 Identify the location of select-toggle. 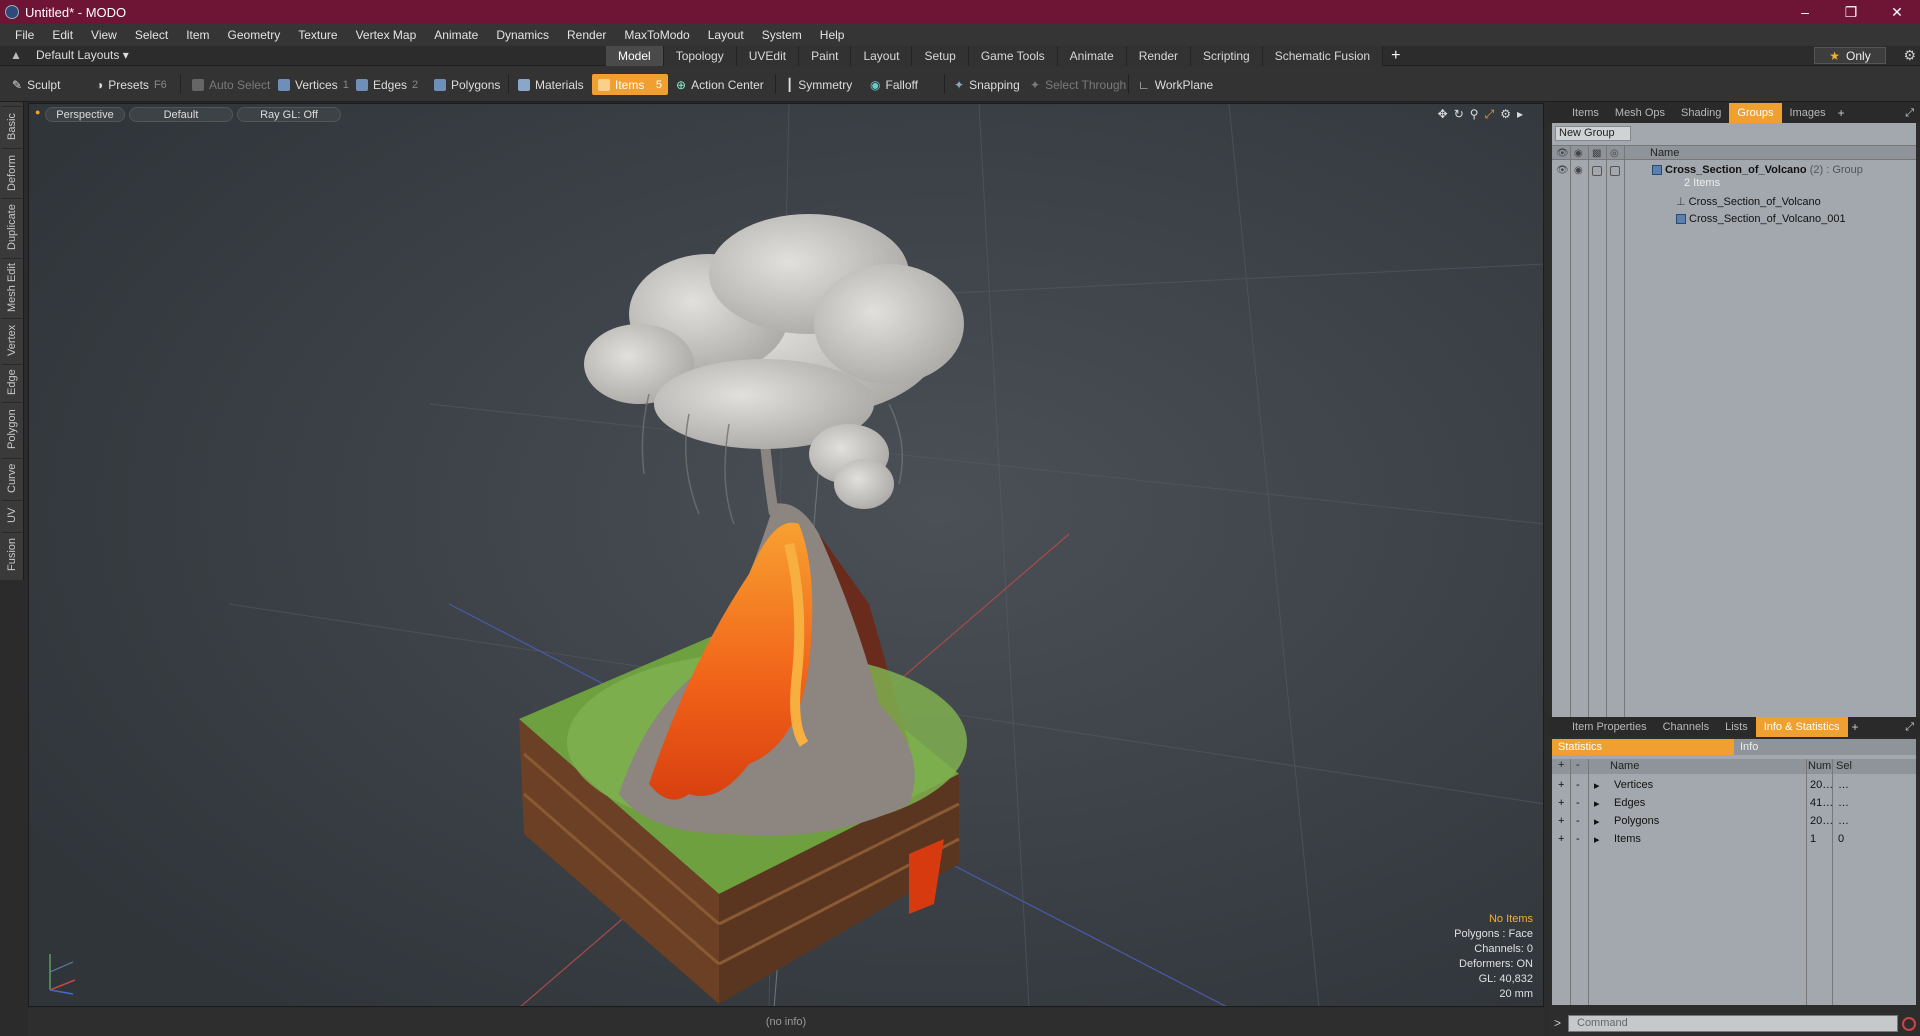
(1615, 171).